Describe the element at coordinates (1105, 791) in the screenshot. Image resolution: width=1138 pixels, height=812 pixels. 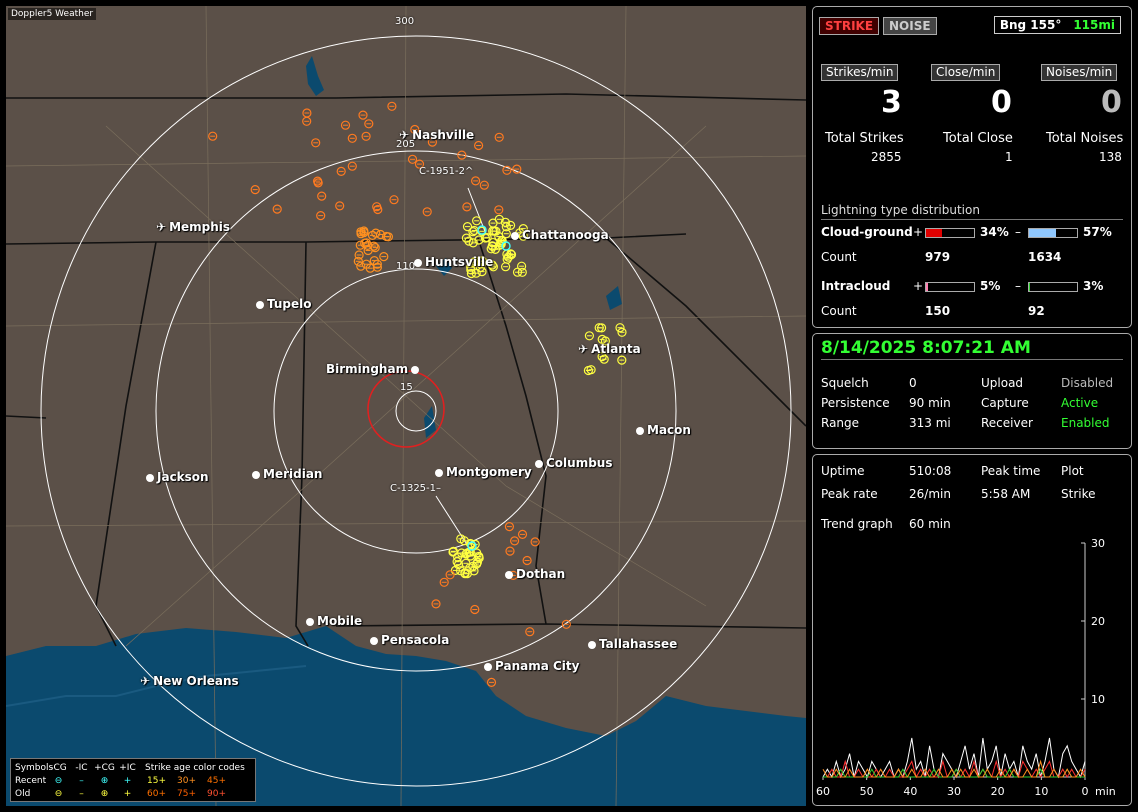
I see `trend-x-axis-label: min` at that location.